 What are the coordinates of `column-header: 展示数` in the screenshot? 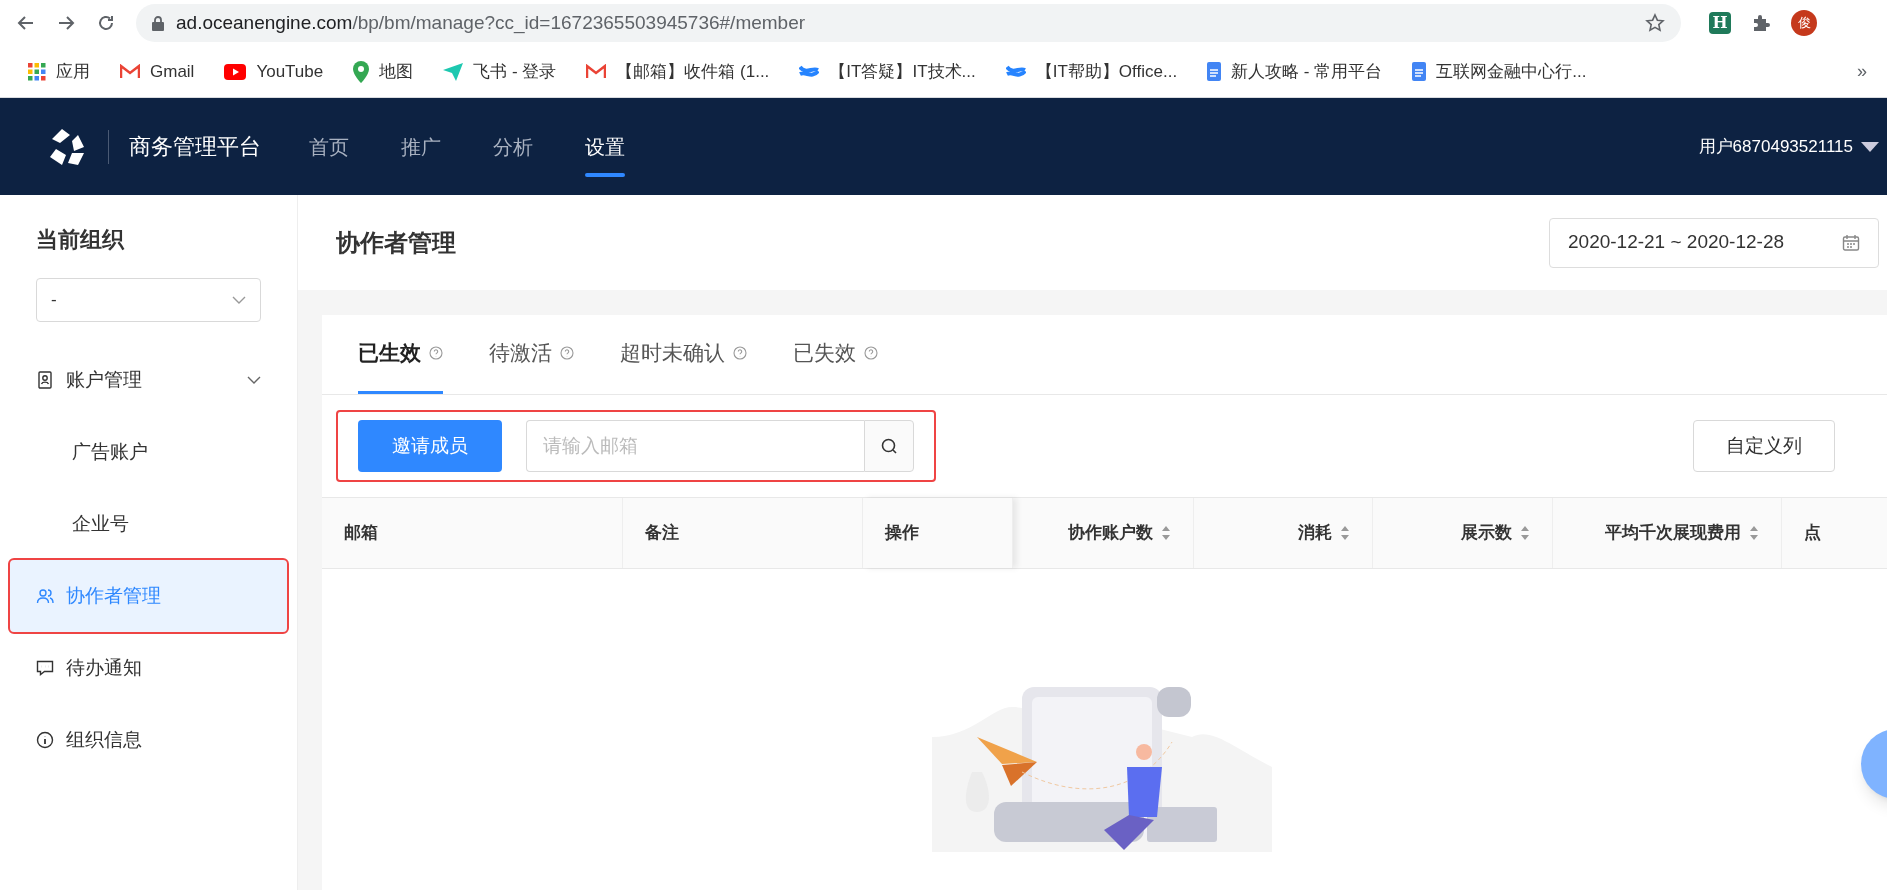 It's located at (1463, 533).